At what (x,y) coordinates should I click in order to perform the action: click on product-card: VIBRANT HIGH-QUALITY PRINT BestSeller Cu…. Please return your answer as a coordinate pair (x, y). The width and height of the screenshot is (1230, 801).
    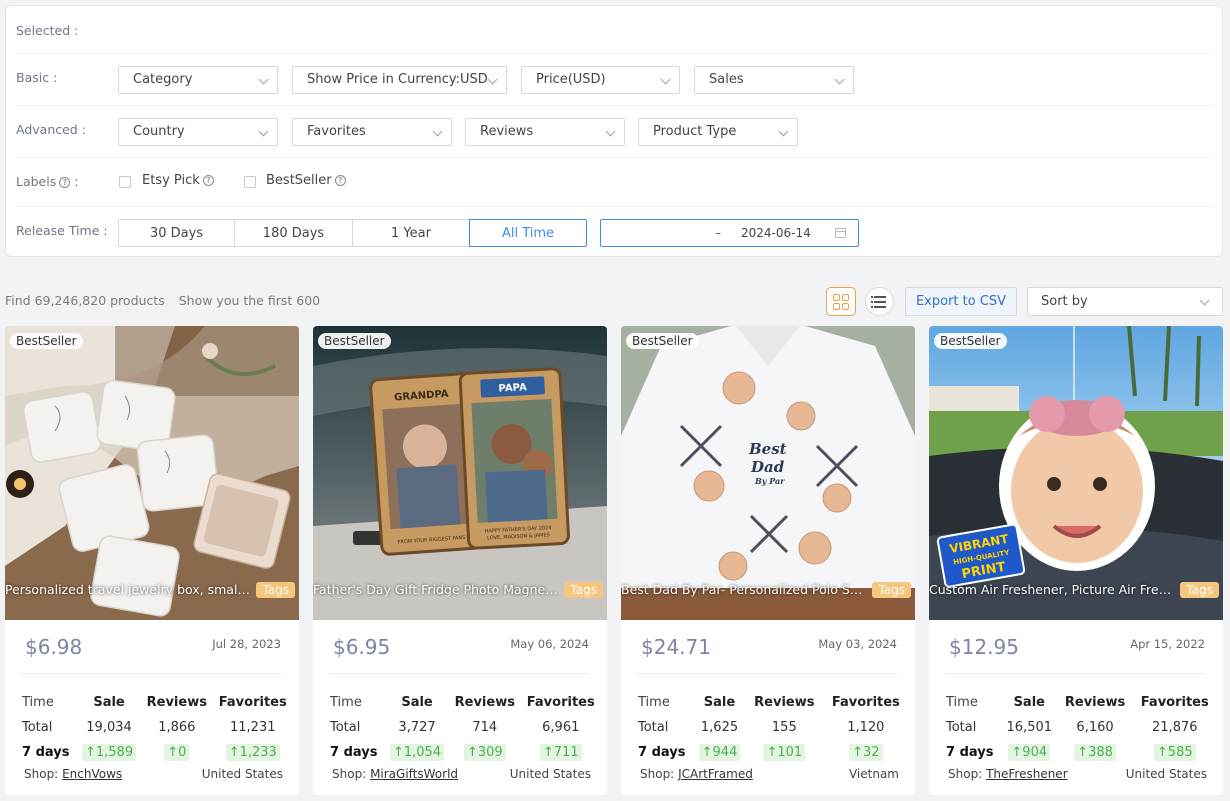
    Looking at the image, I should click on (1076, 560).